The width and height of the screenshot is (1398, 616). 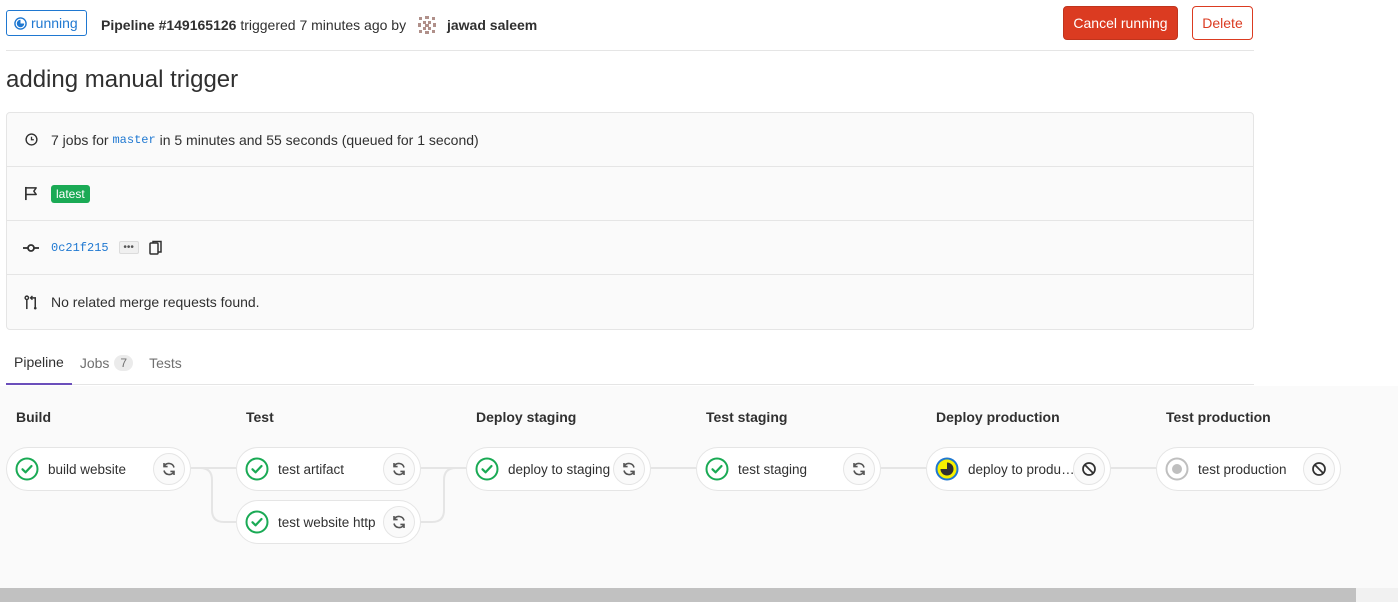 I want to click on job-test-production: test production, so click(x=1248, y=469).